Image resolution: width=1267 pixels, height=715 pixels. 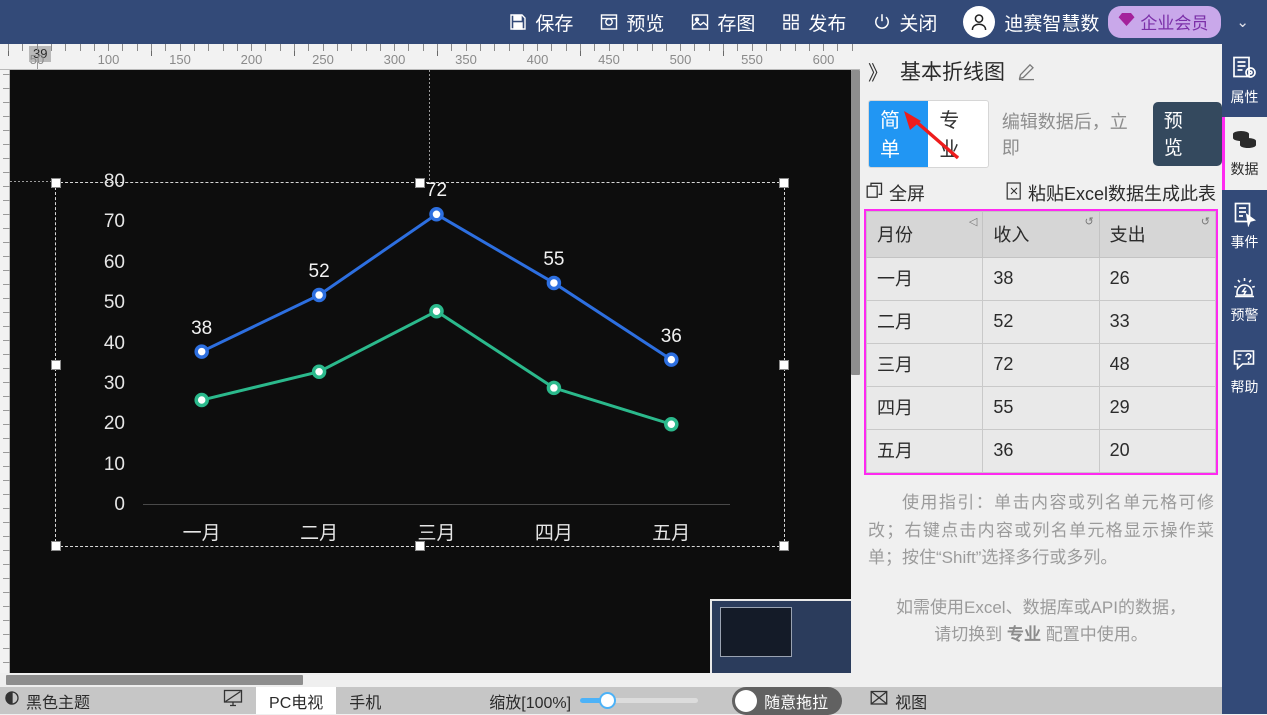 I want to click on ruler-label: 100, so click(x=108, y=59).